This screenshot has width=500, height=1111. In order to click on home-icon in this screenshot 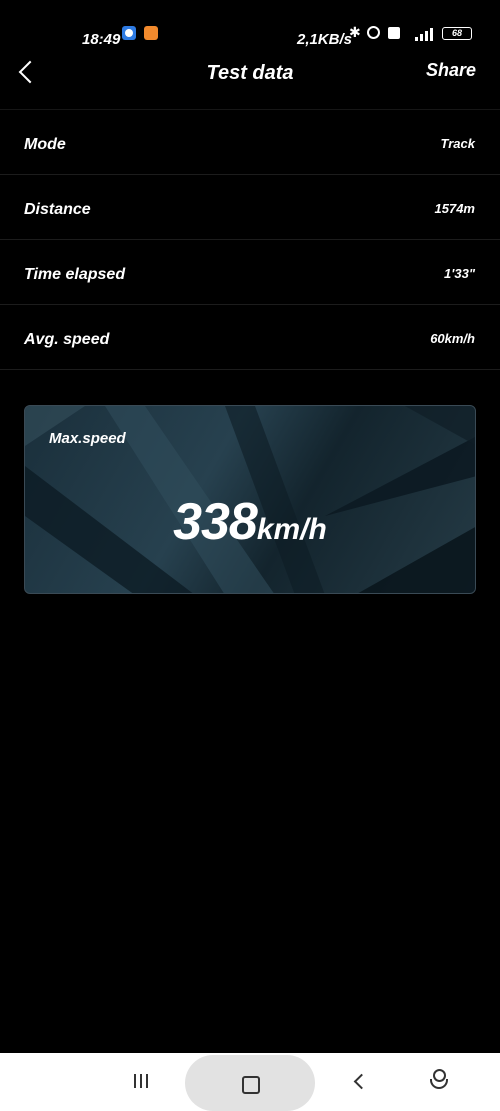, I will do `click(250, 1083)`.